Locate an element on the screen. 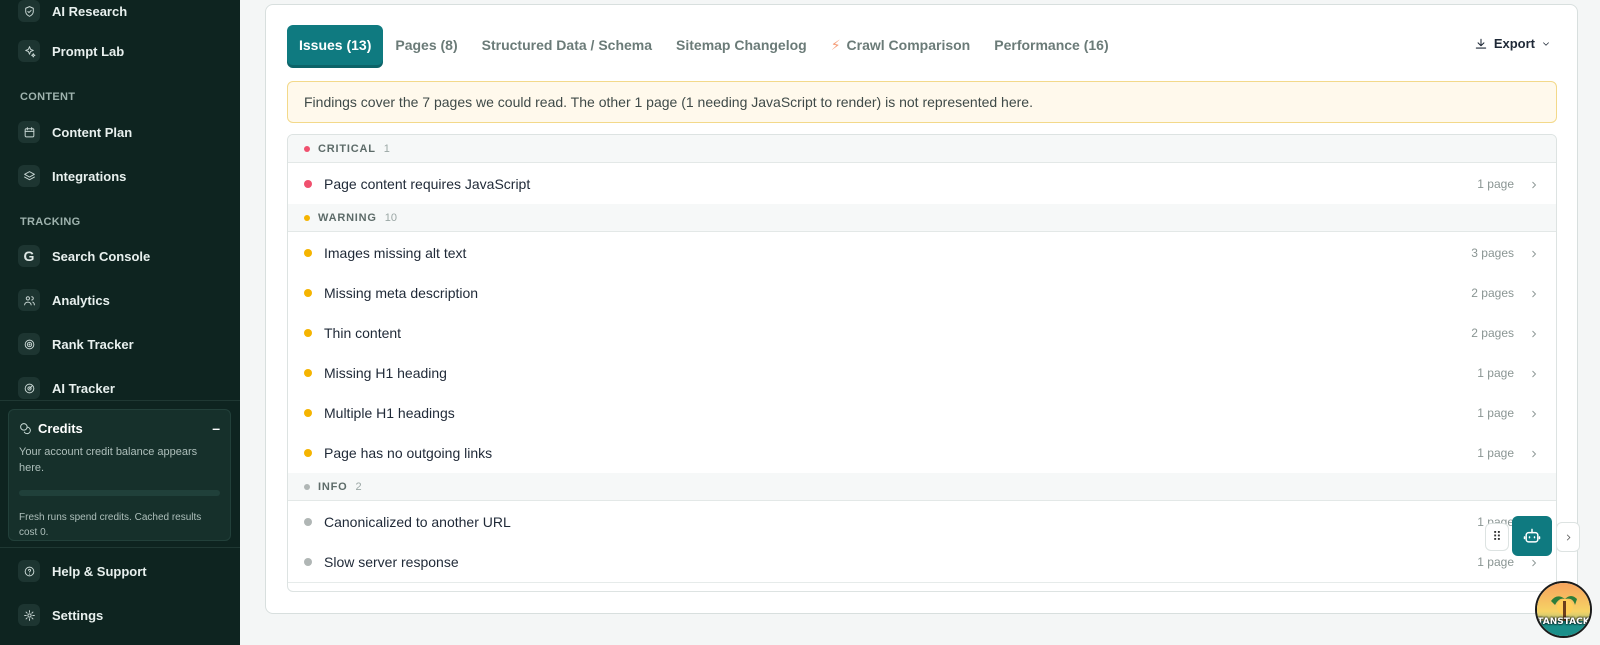 This screenshot has height=645, width=1600. severity-label: INFO is located at coordinates (333, 486).